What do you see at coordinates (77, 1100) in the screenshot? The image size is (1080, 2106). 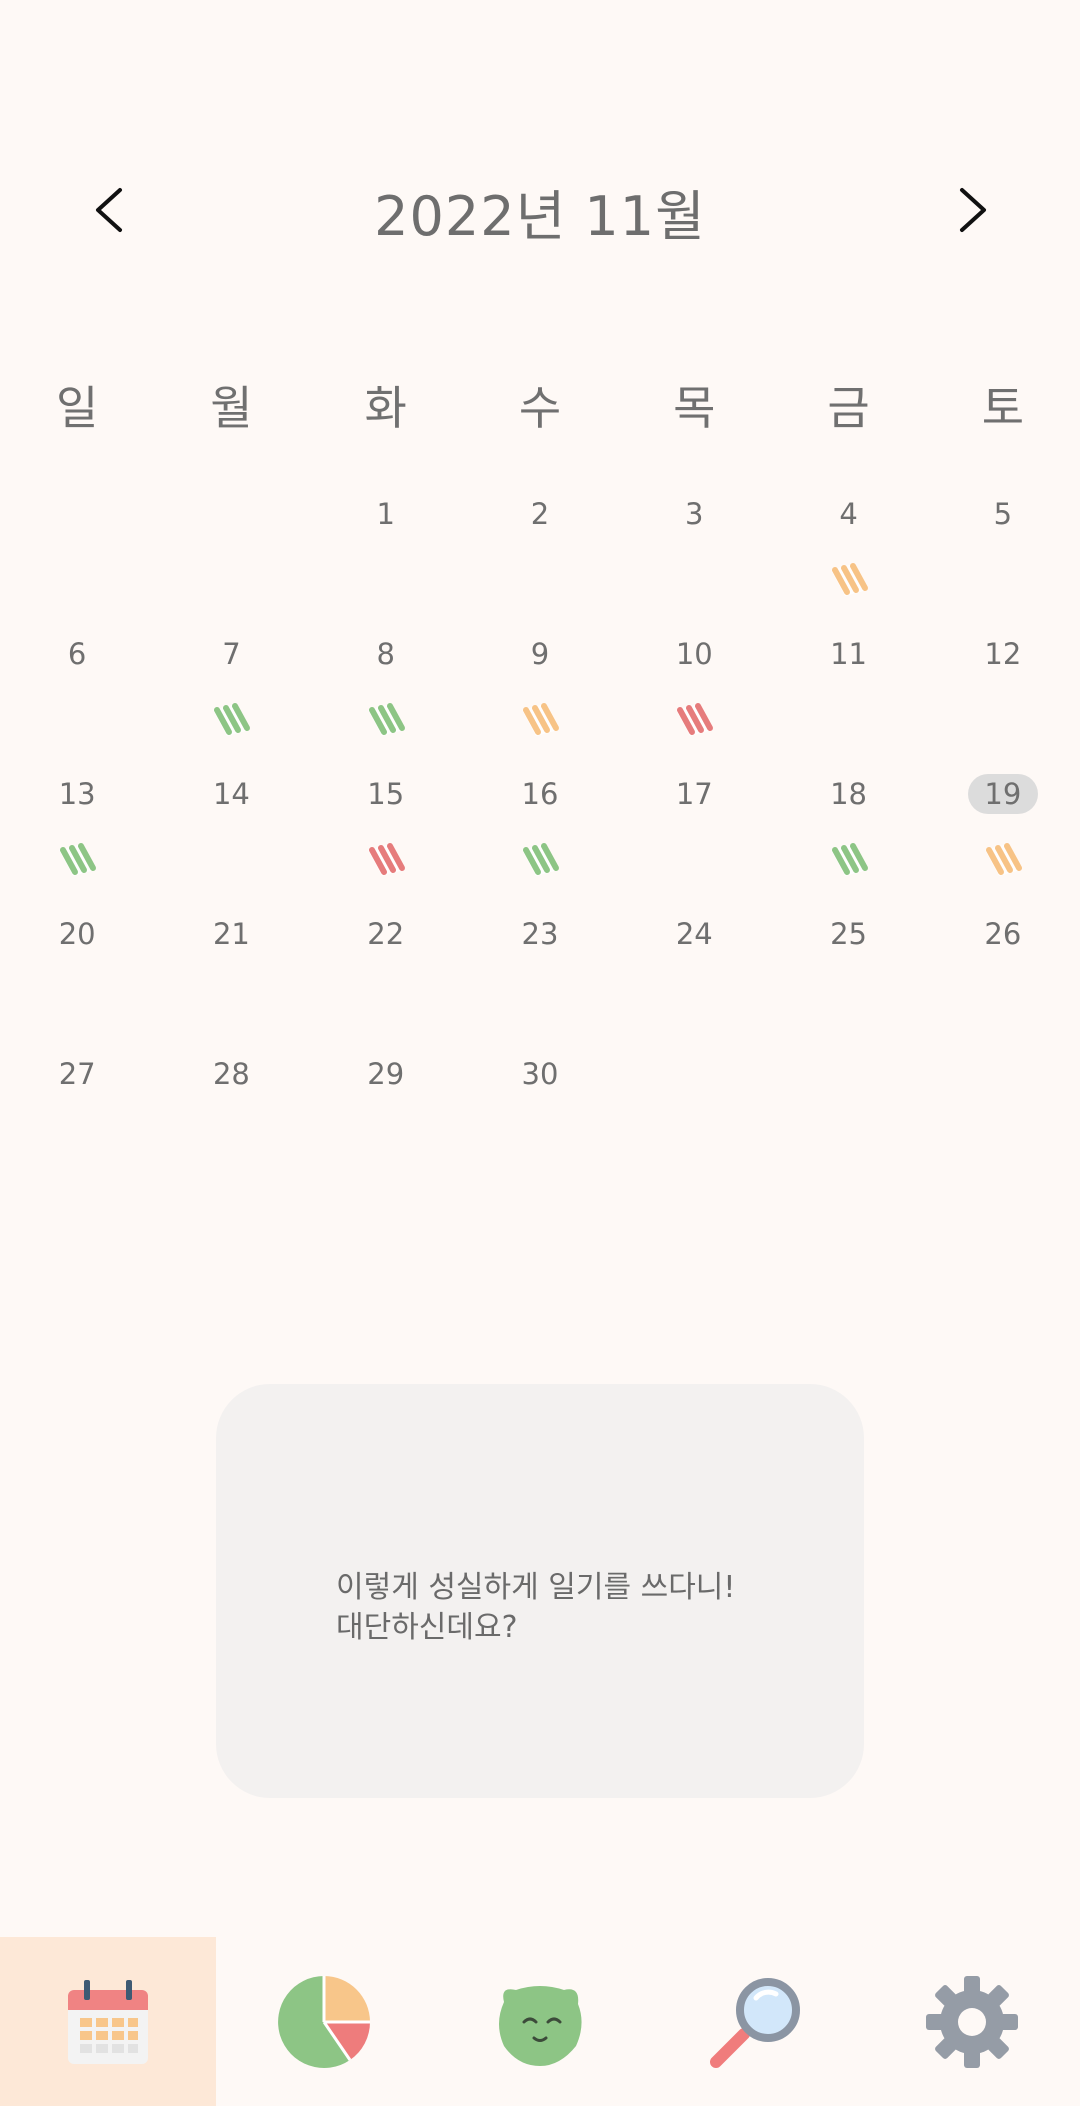 I see `calendar-day: 27` at bounding box center [77, 1100].